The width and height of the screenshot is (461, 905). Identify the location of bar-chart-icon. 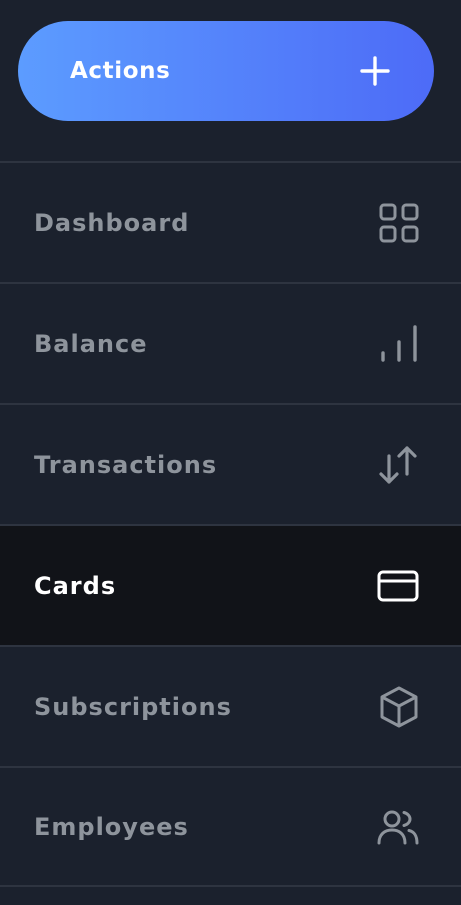
(399, 344).